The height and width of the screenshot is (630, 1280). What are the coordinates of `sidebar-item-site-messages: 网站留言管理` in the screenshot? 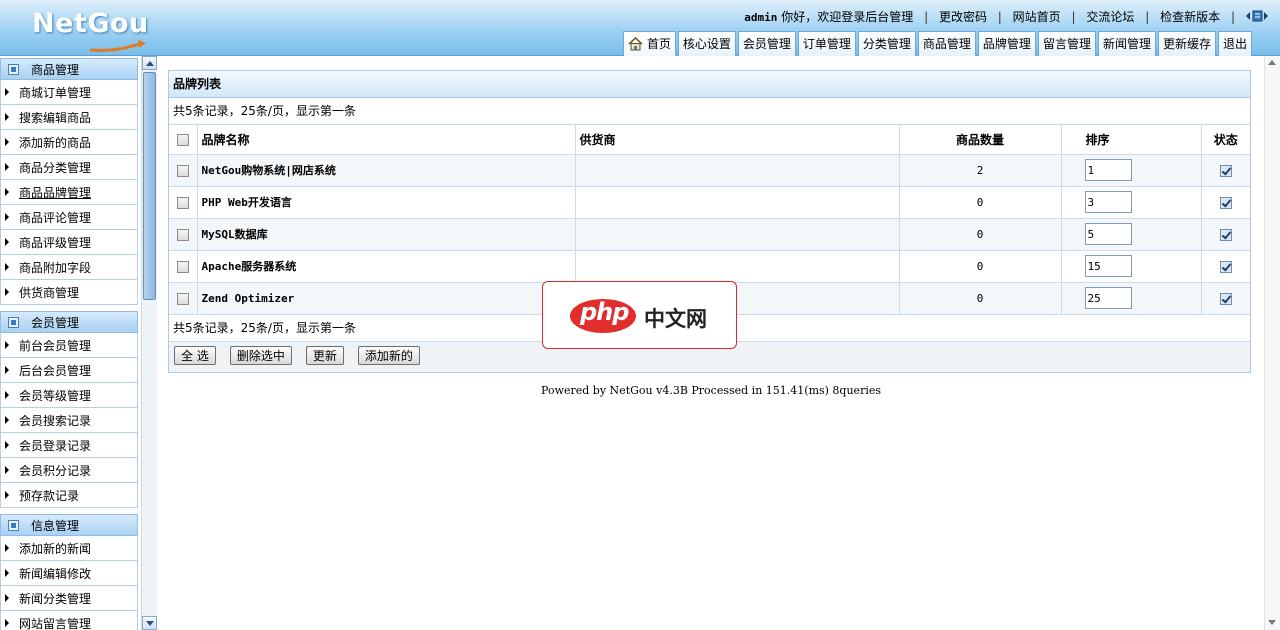 It's located at (69, 620).